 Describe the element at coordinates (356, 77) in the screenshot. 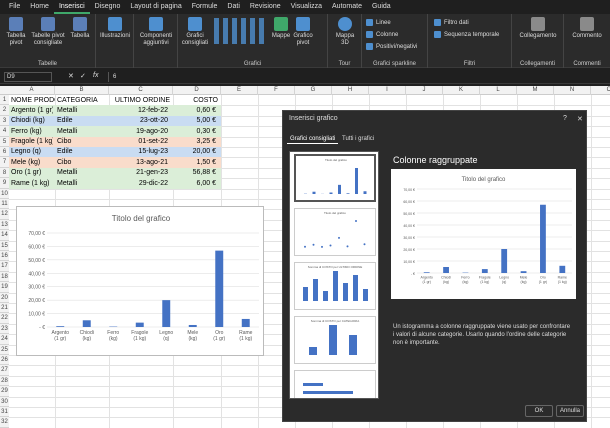

I see `formula-input: 6` at that location.